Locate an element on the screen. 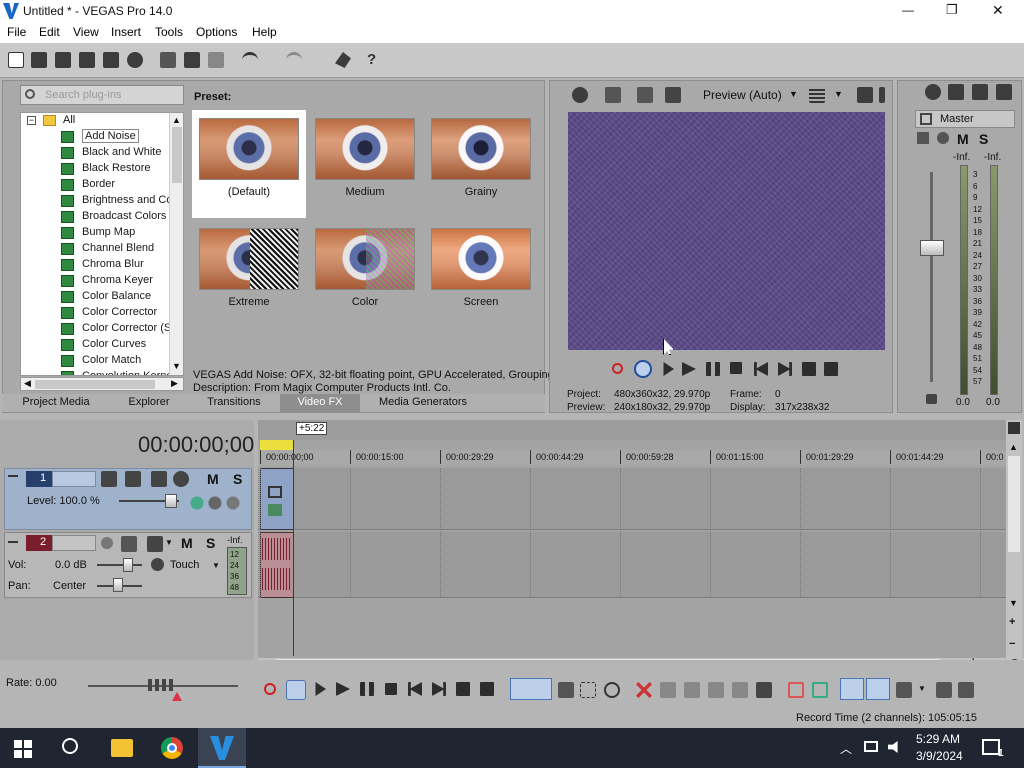 Image resolution: width=1024 pixels, height=768 pixels. tree-item: Color Match is located at coordinates (95, 361).